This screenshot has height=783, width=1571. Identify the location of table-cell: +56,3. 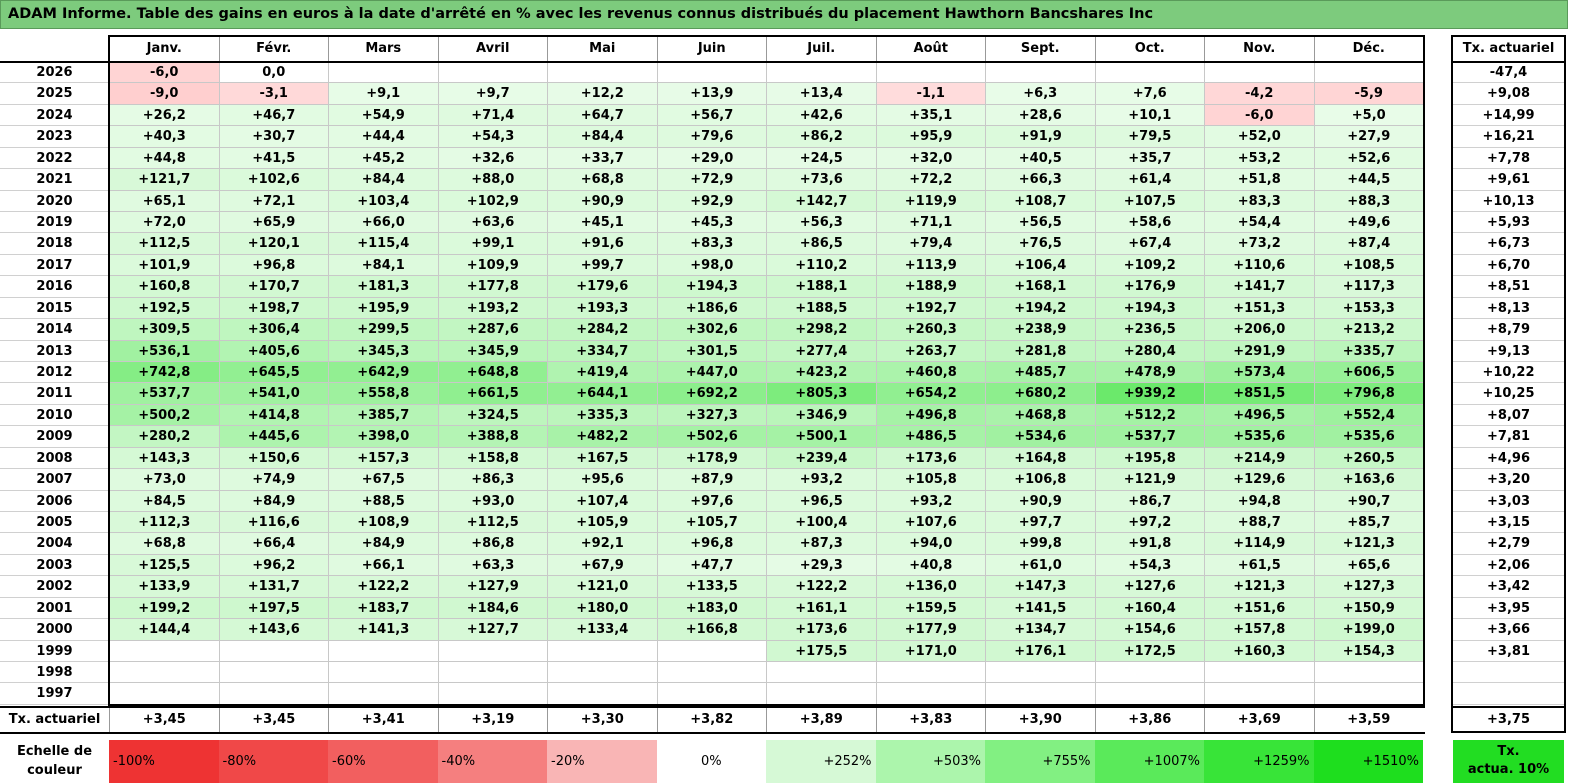
(821, 223).